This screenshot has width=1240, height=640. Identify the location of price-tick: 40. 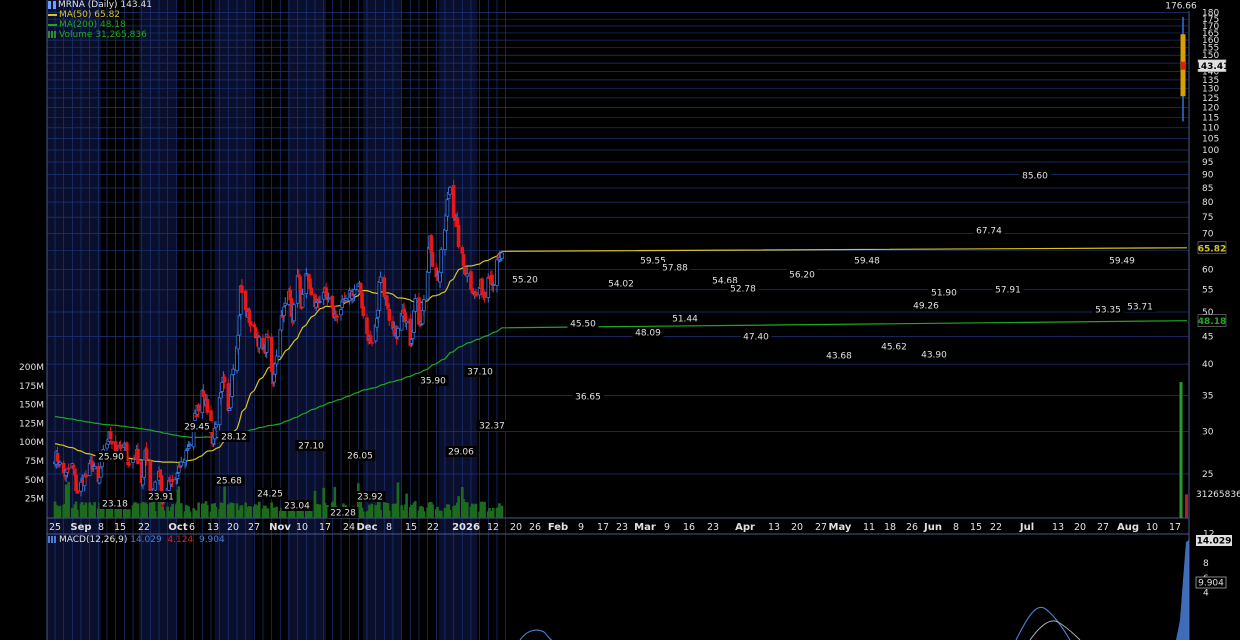
(1208, 365).